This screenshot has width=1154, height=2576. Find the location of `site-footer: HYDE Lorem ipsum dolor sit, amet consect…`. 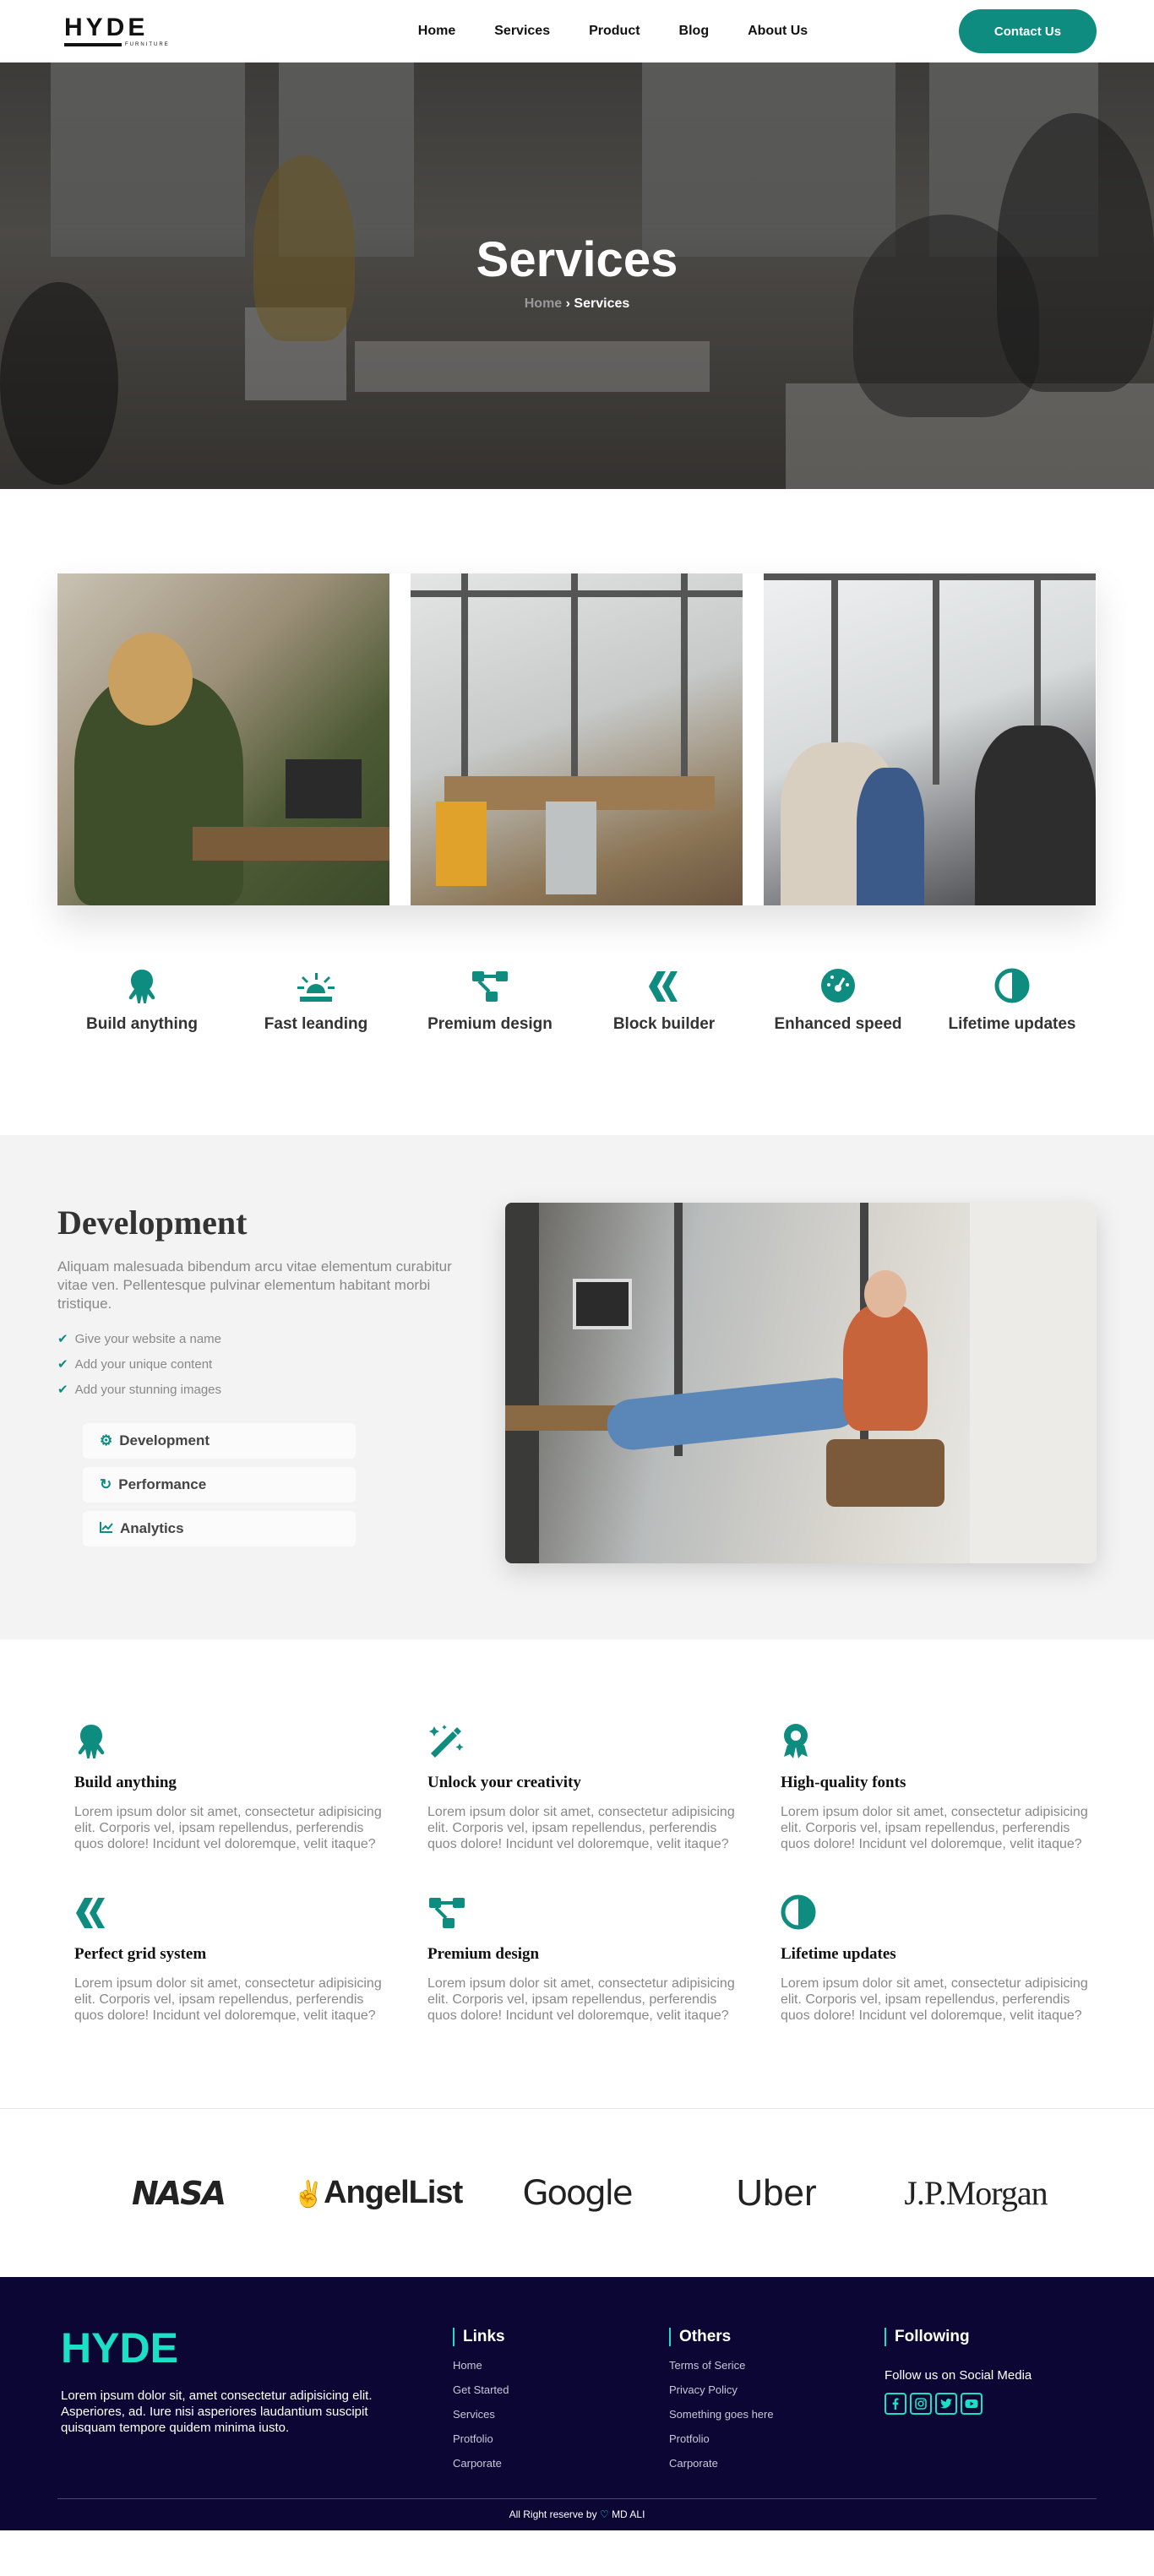

site-footer: HYDE Lorem ipsum dolor sit, amet consect… is located at coordinates (577, 2403).